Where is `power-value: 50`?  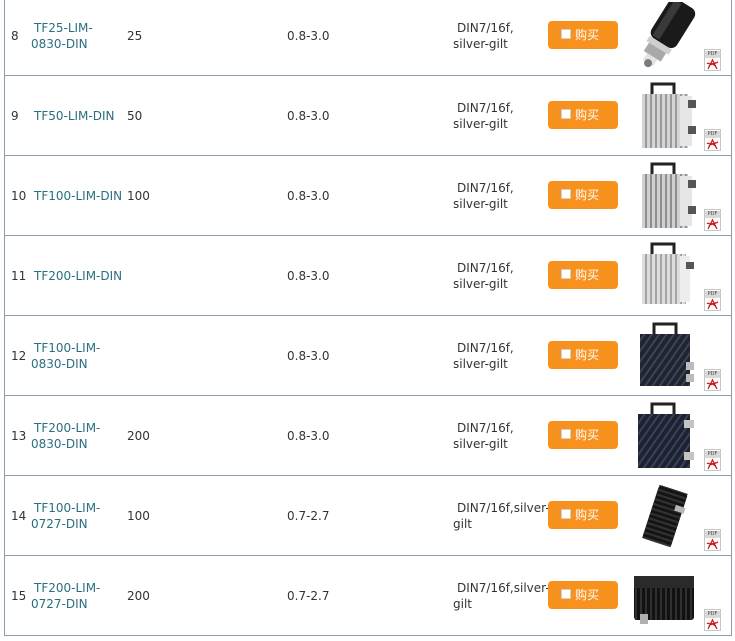 power-value: 50 is located at coordinates (135, 116).